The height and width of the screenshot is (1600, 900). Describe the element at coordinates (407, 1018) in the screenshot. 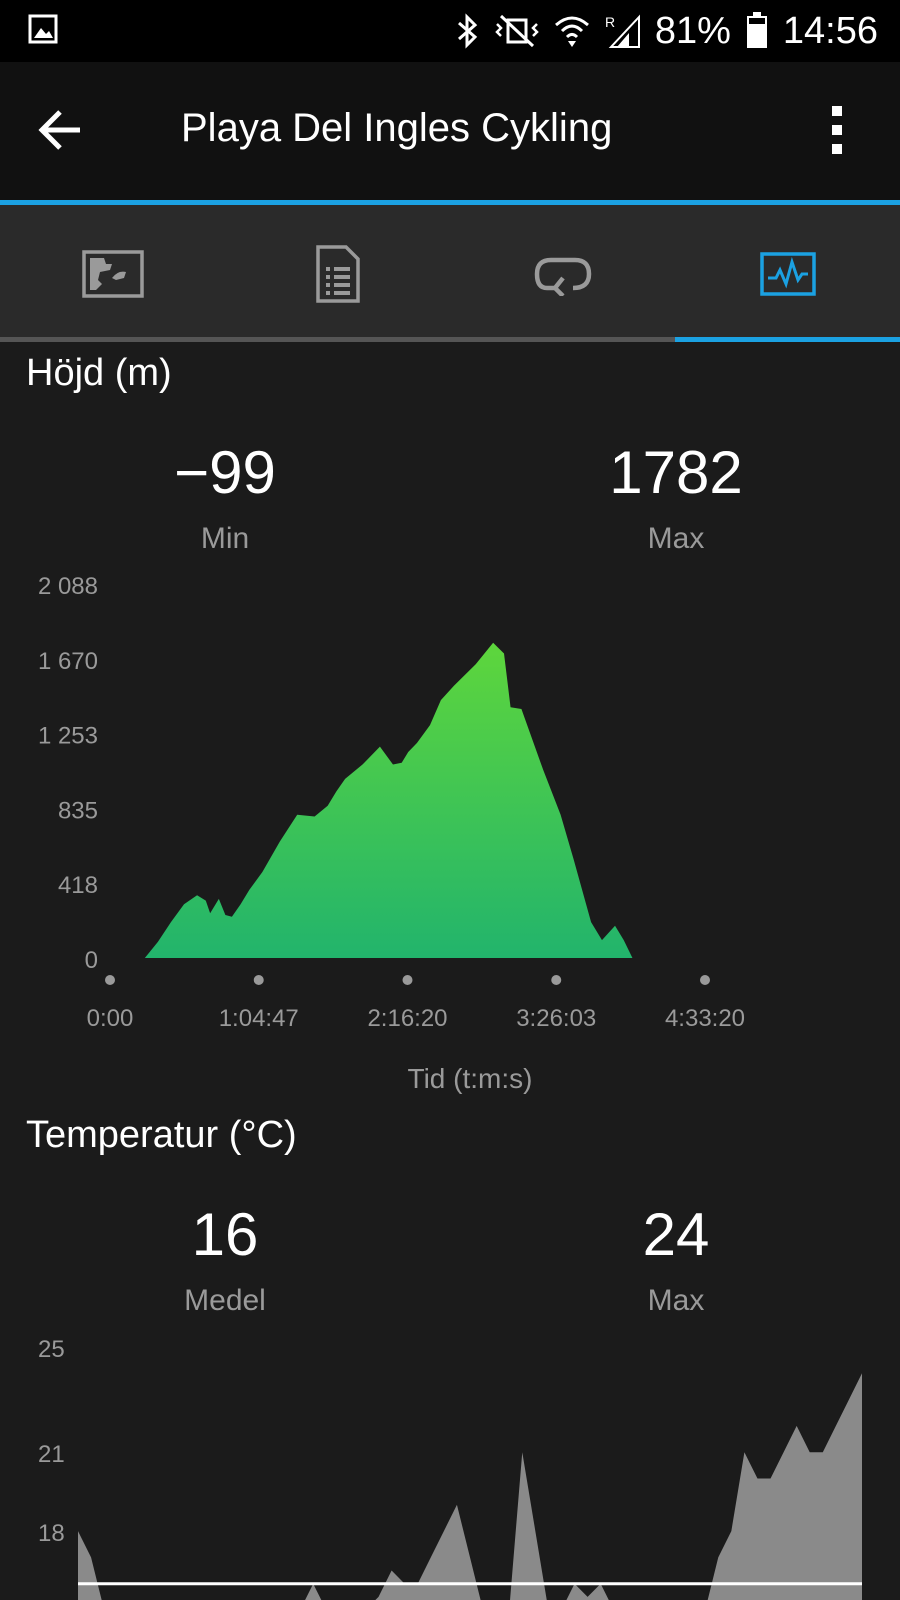

I see `elevation-x-tick-label: 2:16:20` at that location.